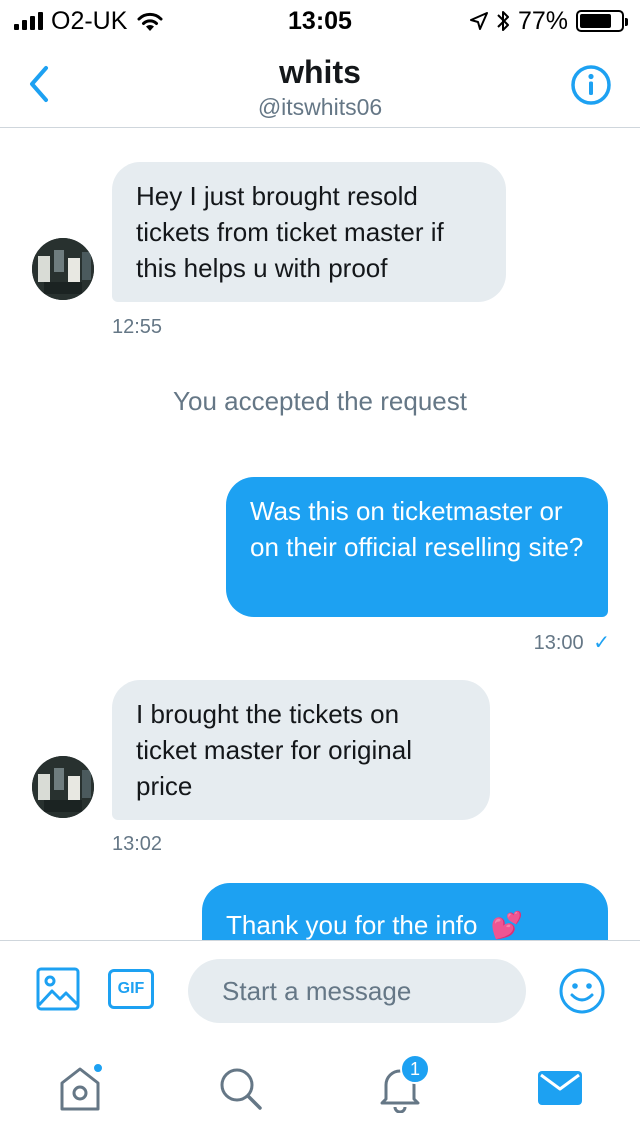 The image size is (640, 1136). I want to click on add-photo-button, so click(58, 989).